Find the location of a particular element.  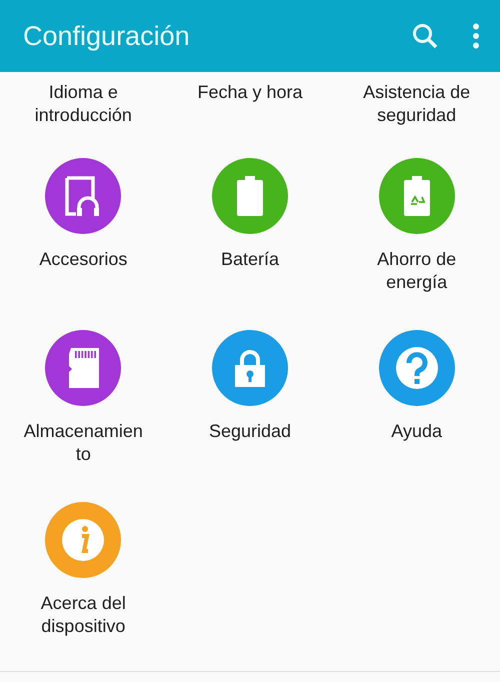

setting-label: Asistencia de seguridad is located at coordinates (417, 117).